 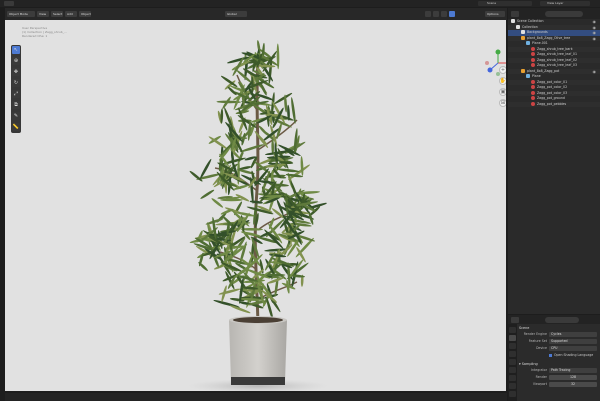 What do you see at coordinates (236, 14) in the screenshot?
I see `transform-orientation: Global` at bounding box center [236, 14].